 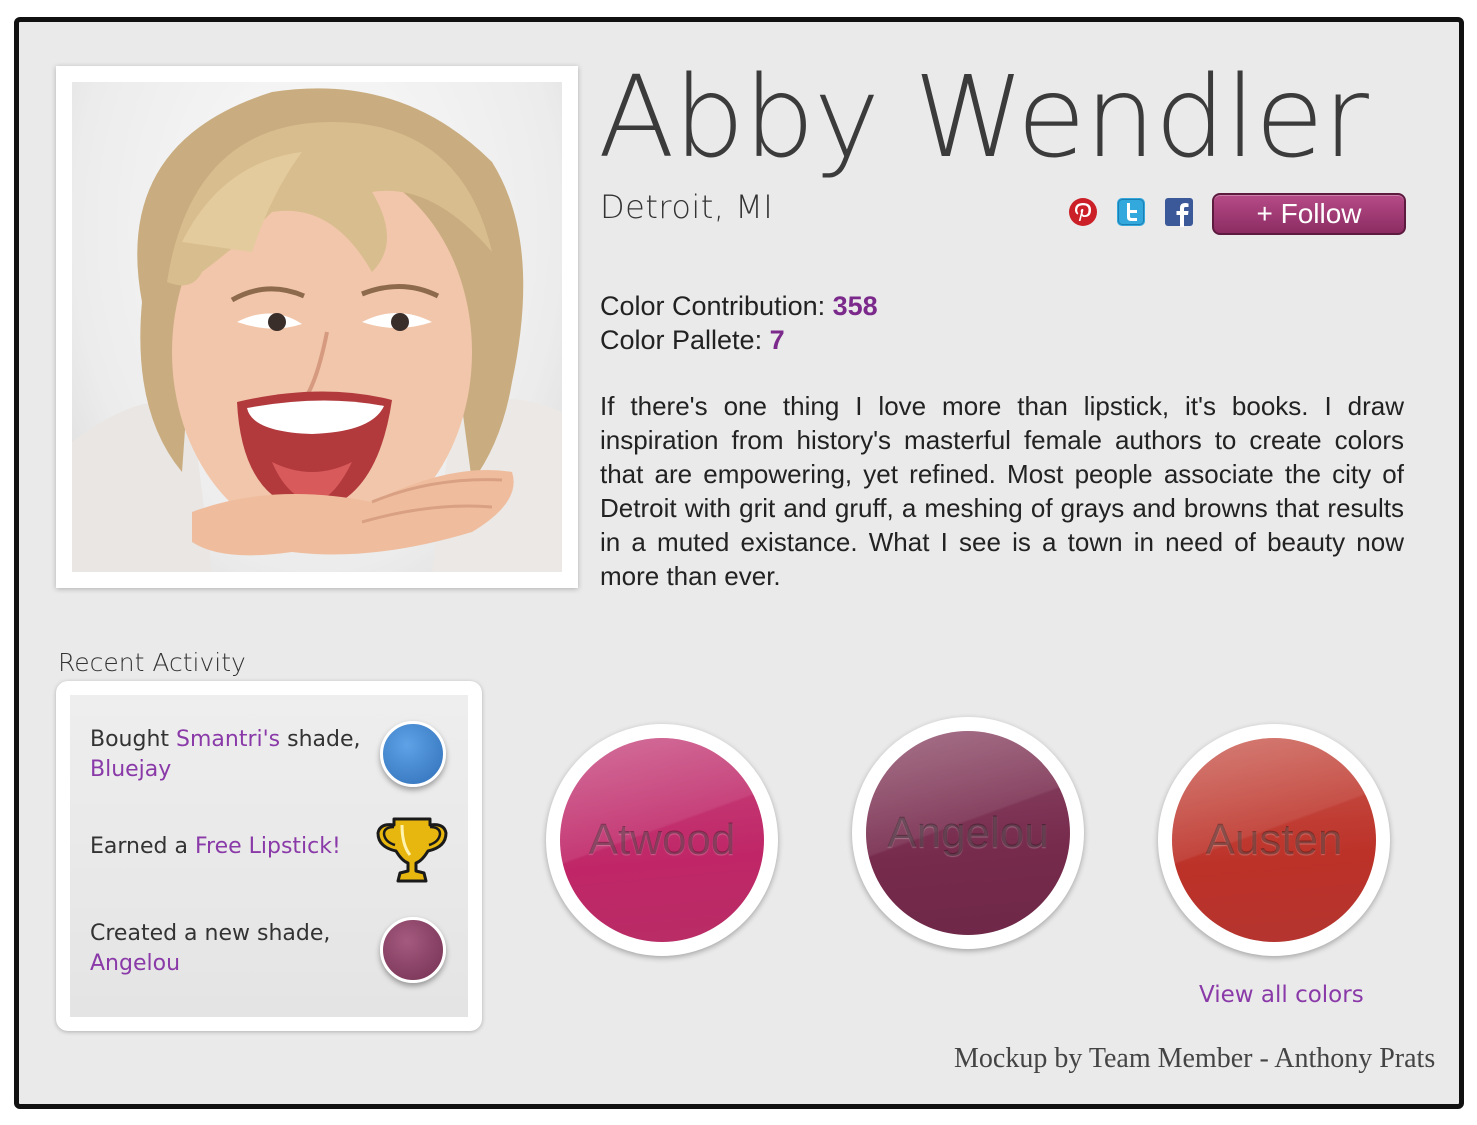 I want to click on trophy-icon, so click(x=412, y=850).